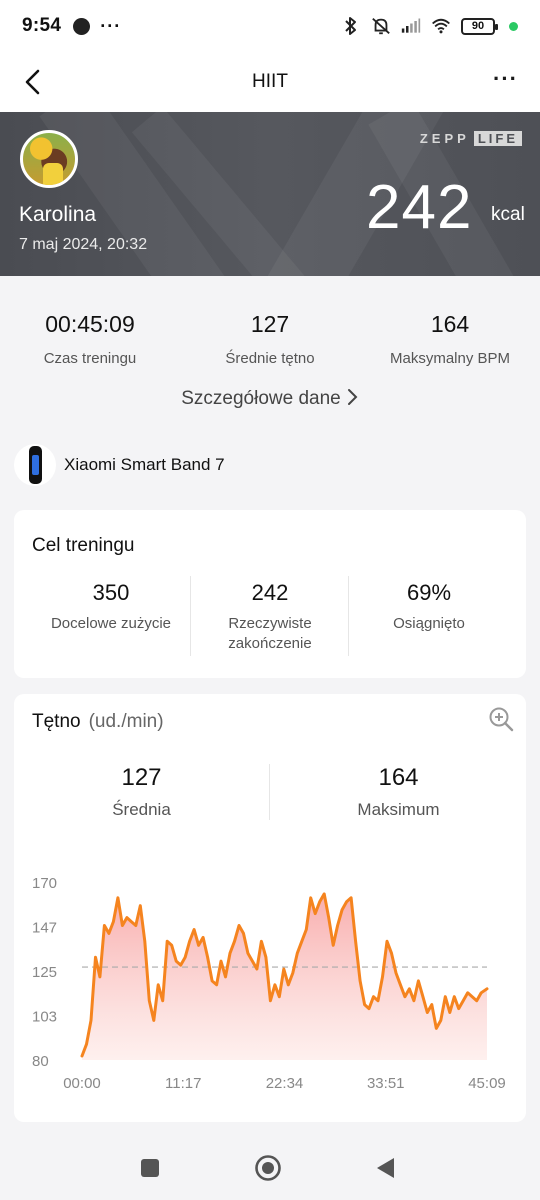 Image resolution: width=540 pixels, height=1200 pixels. What do you see at coordinates (270, 358) in the screenshot?
I see `stat-label: Średnie tętno` at bounding box center [270, 358].